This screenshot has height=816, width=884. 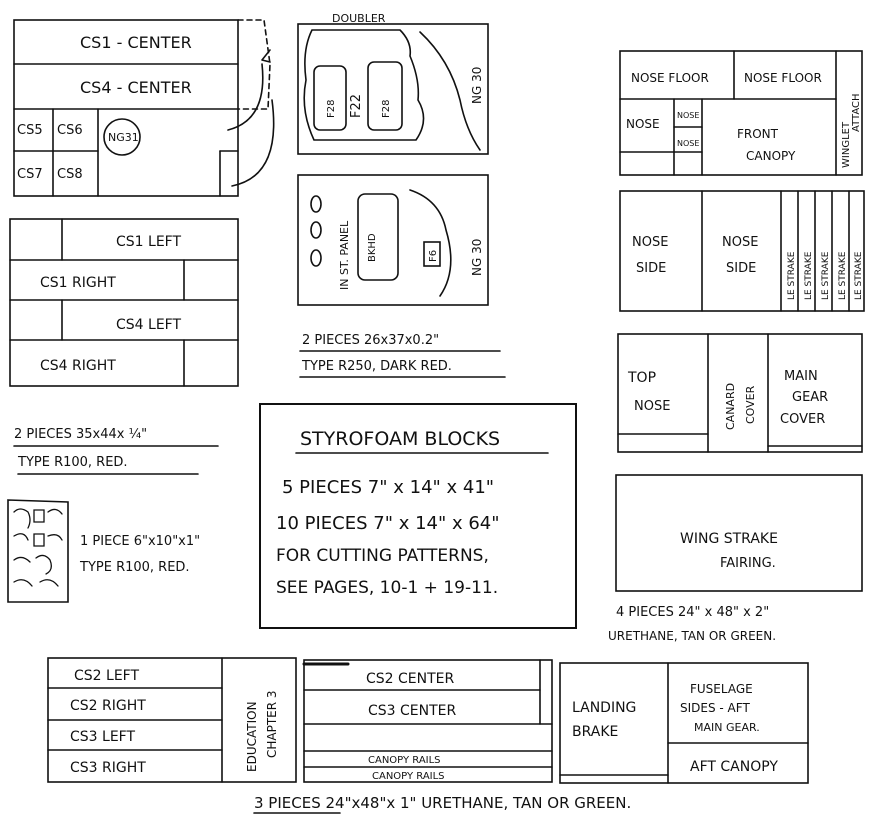 I want to click on cs5-label: CS5, so click(x=30, y=130).